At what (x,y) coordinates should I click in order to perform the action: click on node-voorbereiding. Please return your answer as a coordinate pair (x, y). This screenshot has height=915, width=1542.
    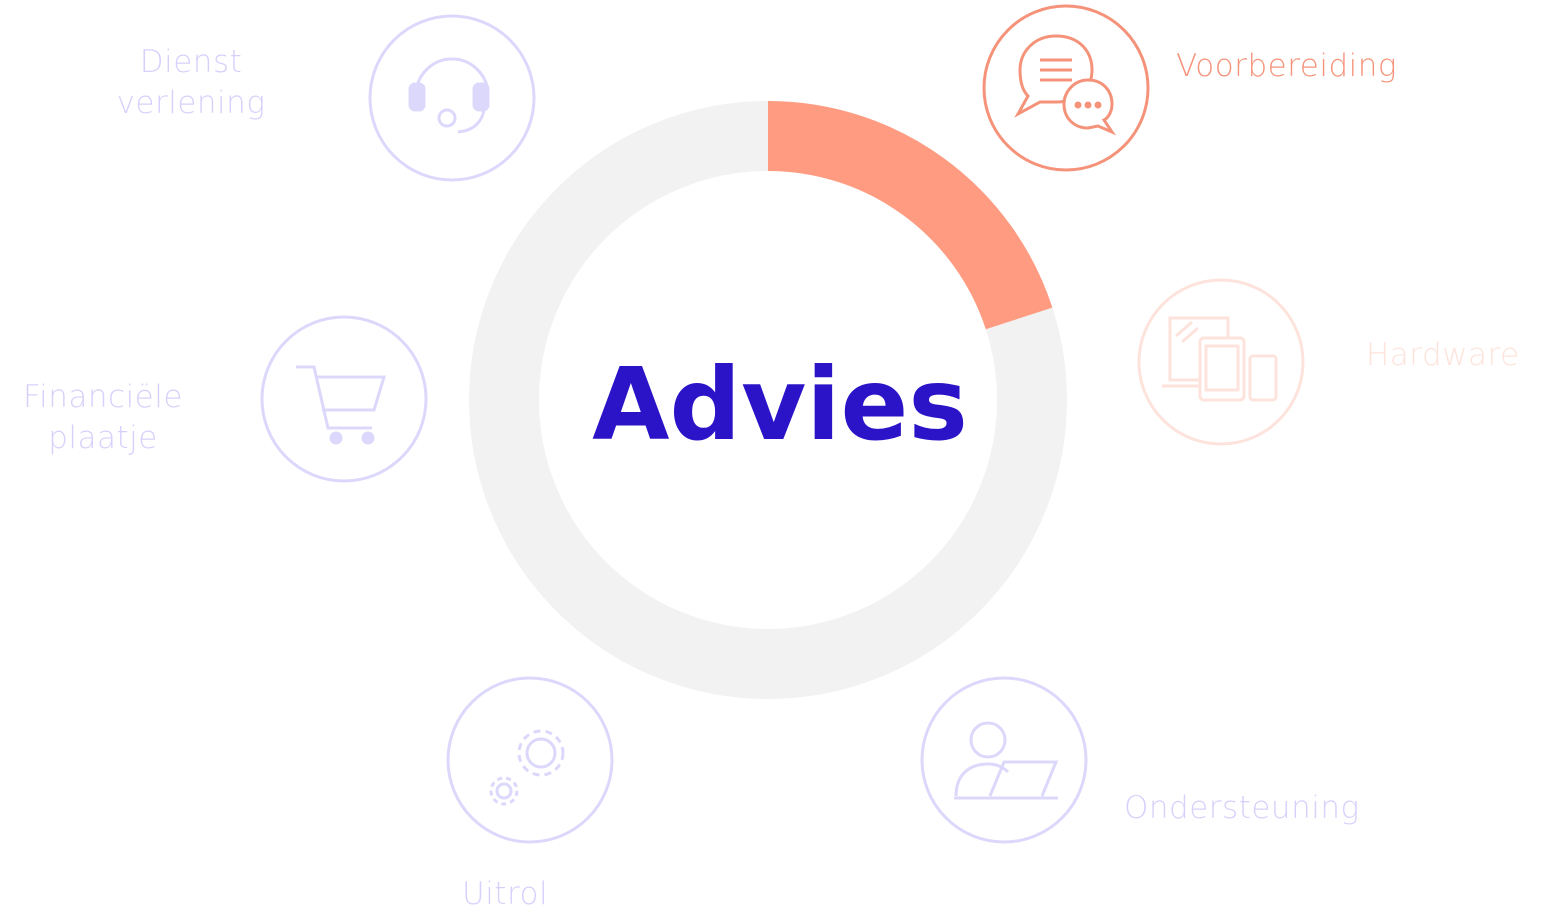
    Looking at the image, I should click on (1066, 88).